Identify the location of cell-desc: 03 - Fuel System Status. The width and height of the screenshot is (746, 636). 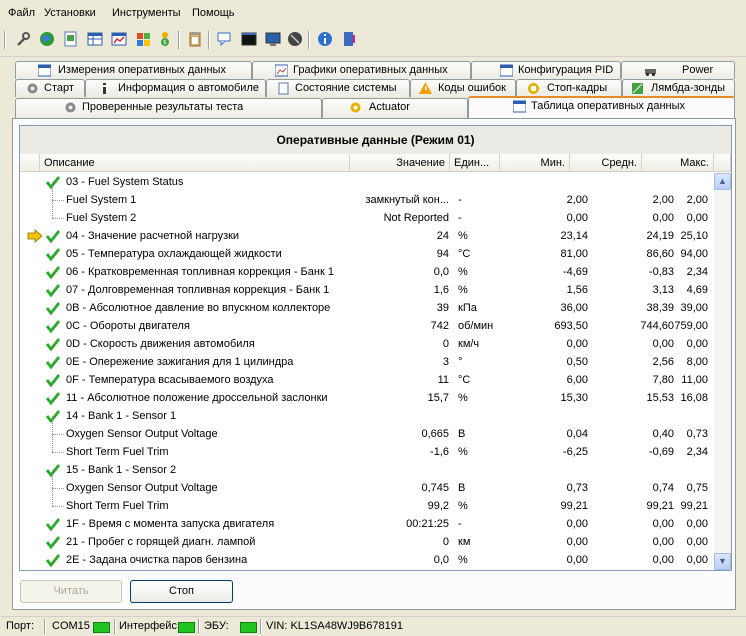
(125, 182).